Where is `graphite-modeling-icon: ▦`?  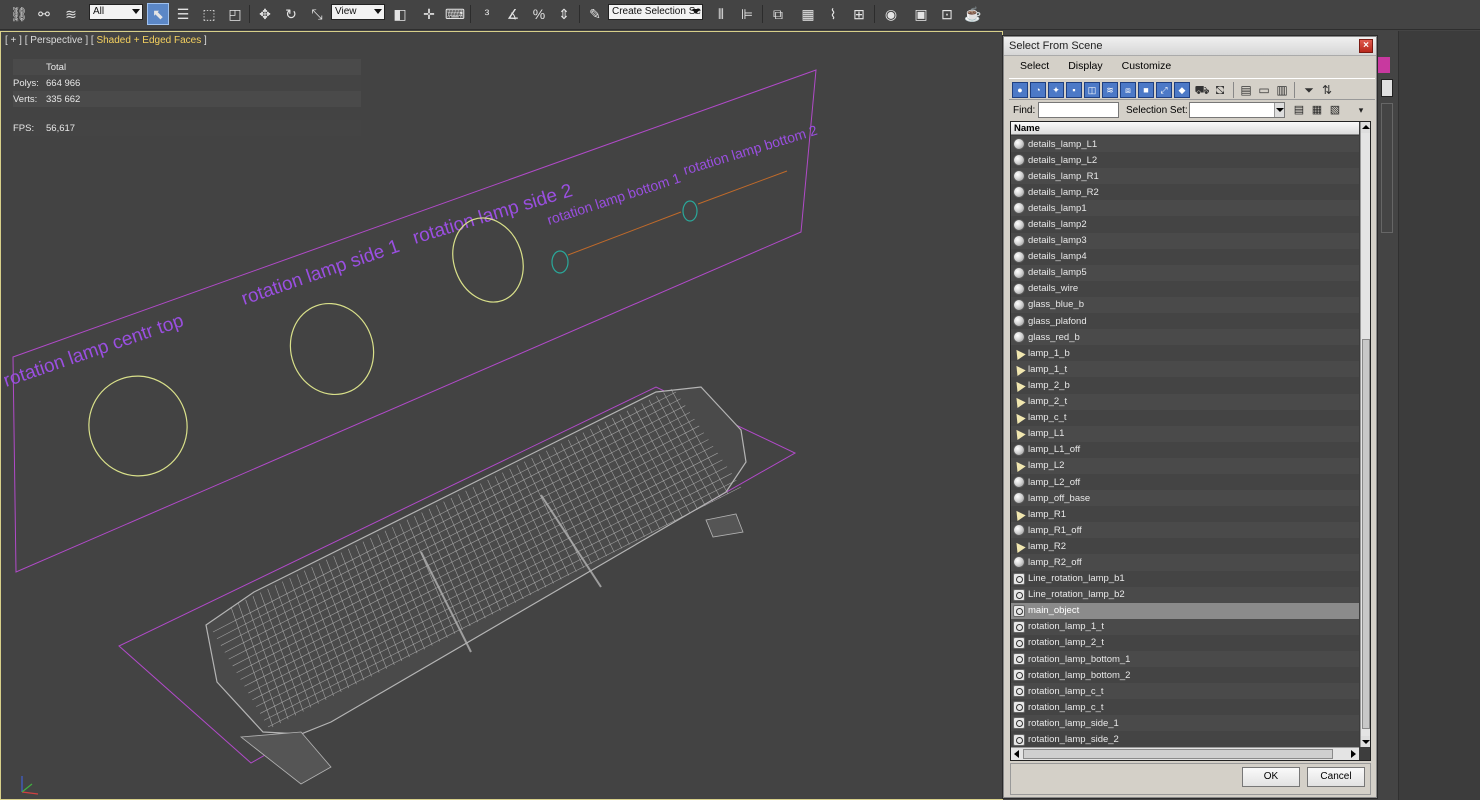 graphite-modeling-icon: ▦ is located at coordinates (808, 14).